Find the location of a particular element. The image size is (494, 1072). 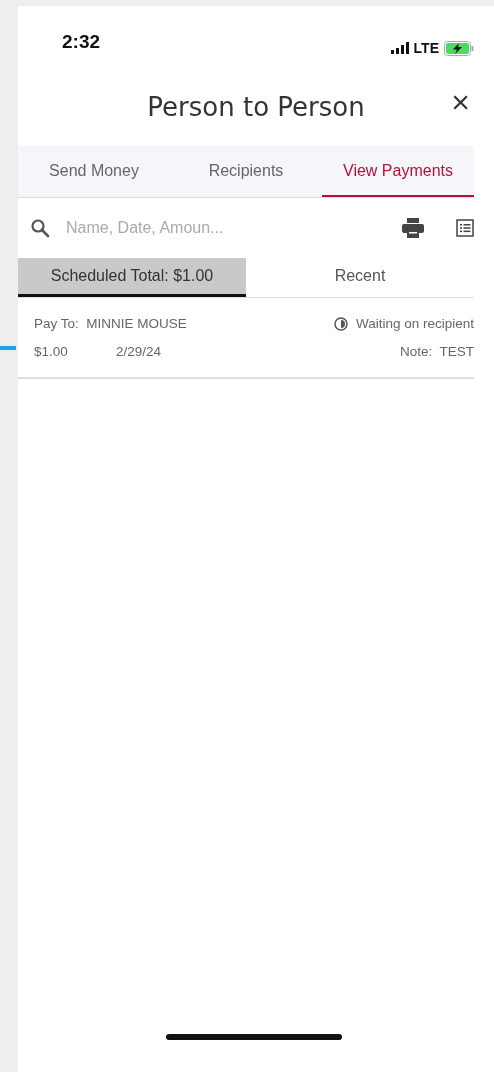

network-label: LTE is located at coordinates (426, 48).